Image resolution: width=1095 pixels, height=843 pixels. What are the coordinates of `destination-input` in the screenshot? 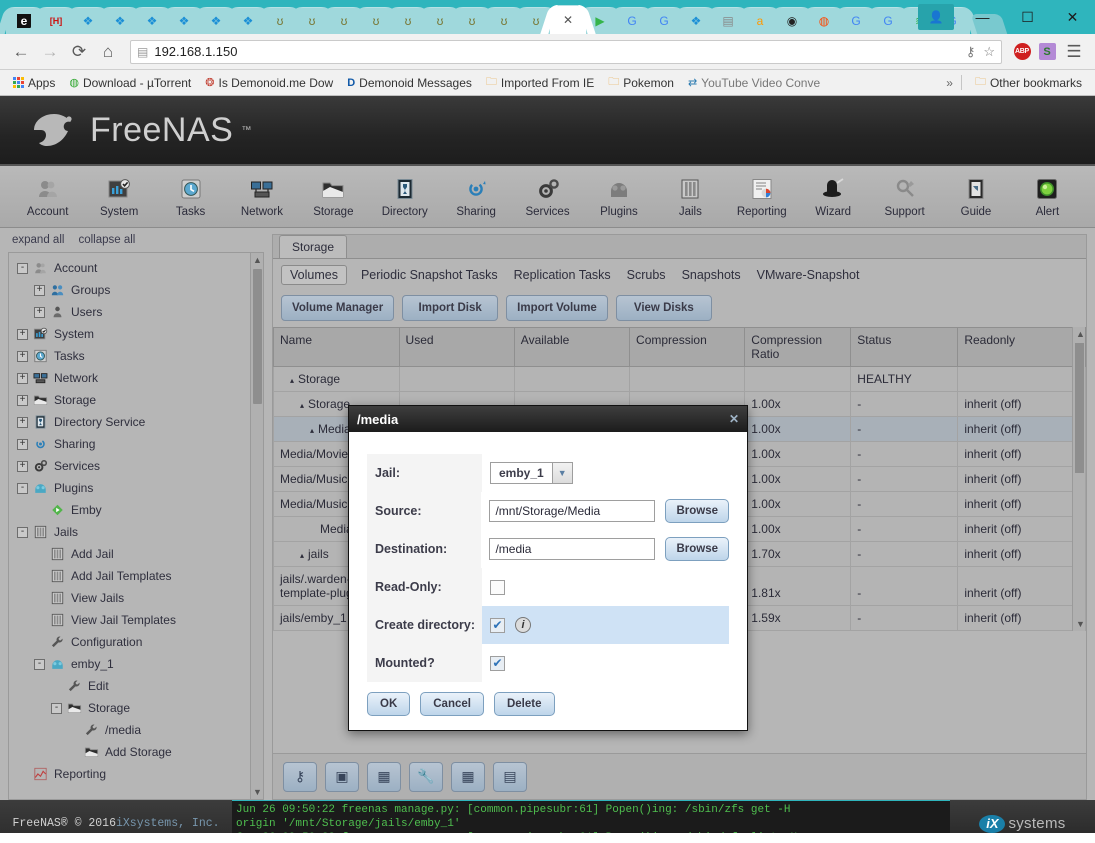 It's located at (572, 549).